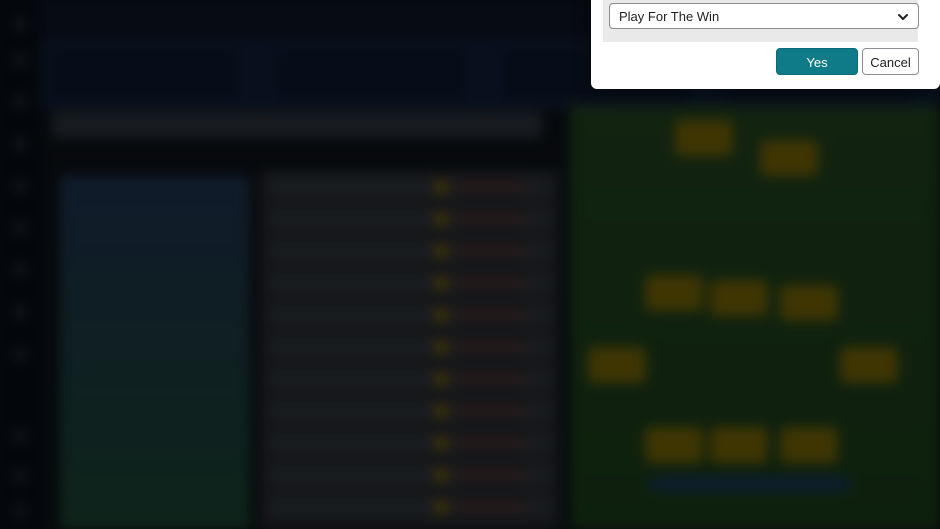  I want to click on yes-button: Yes, so click(817, 61).